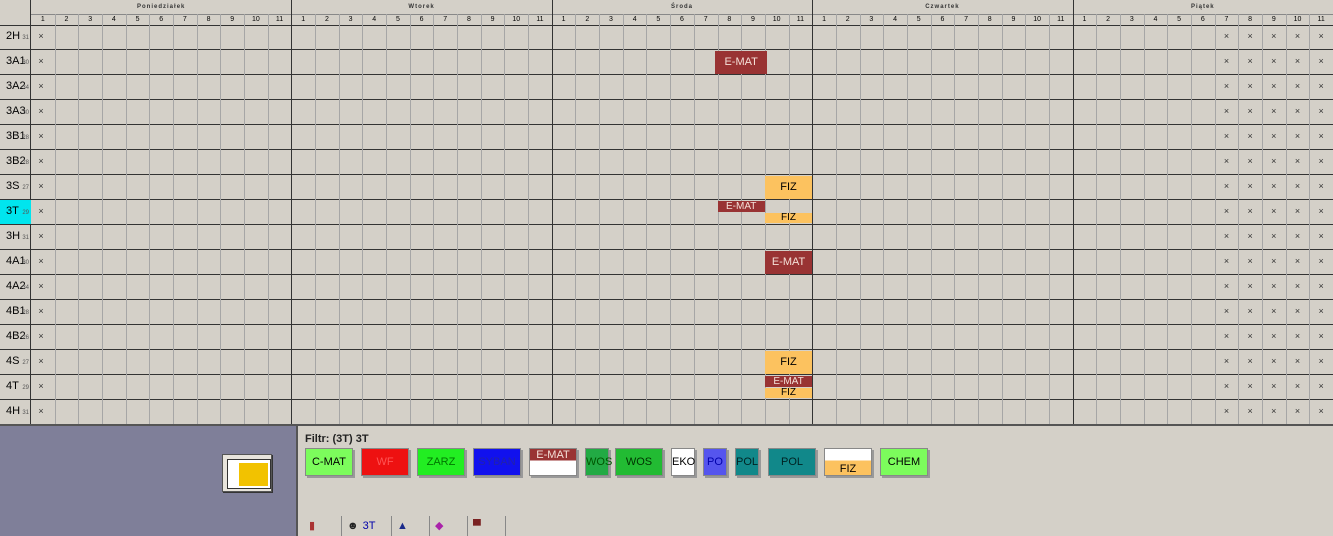 The width and height of the screenshot is (1333, 536). What do you see at coordinates (553, 462) in the screenshot?
I see `subject-card: E-MAT` at bounding box center [553, 462].